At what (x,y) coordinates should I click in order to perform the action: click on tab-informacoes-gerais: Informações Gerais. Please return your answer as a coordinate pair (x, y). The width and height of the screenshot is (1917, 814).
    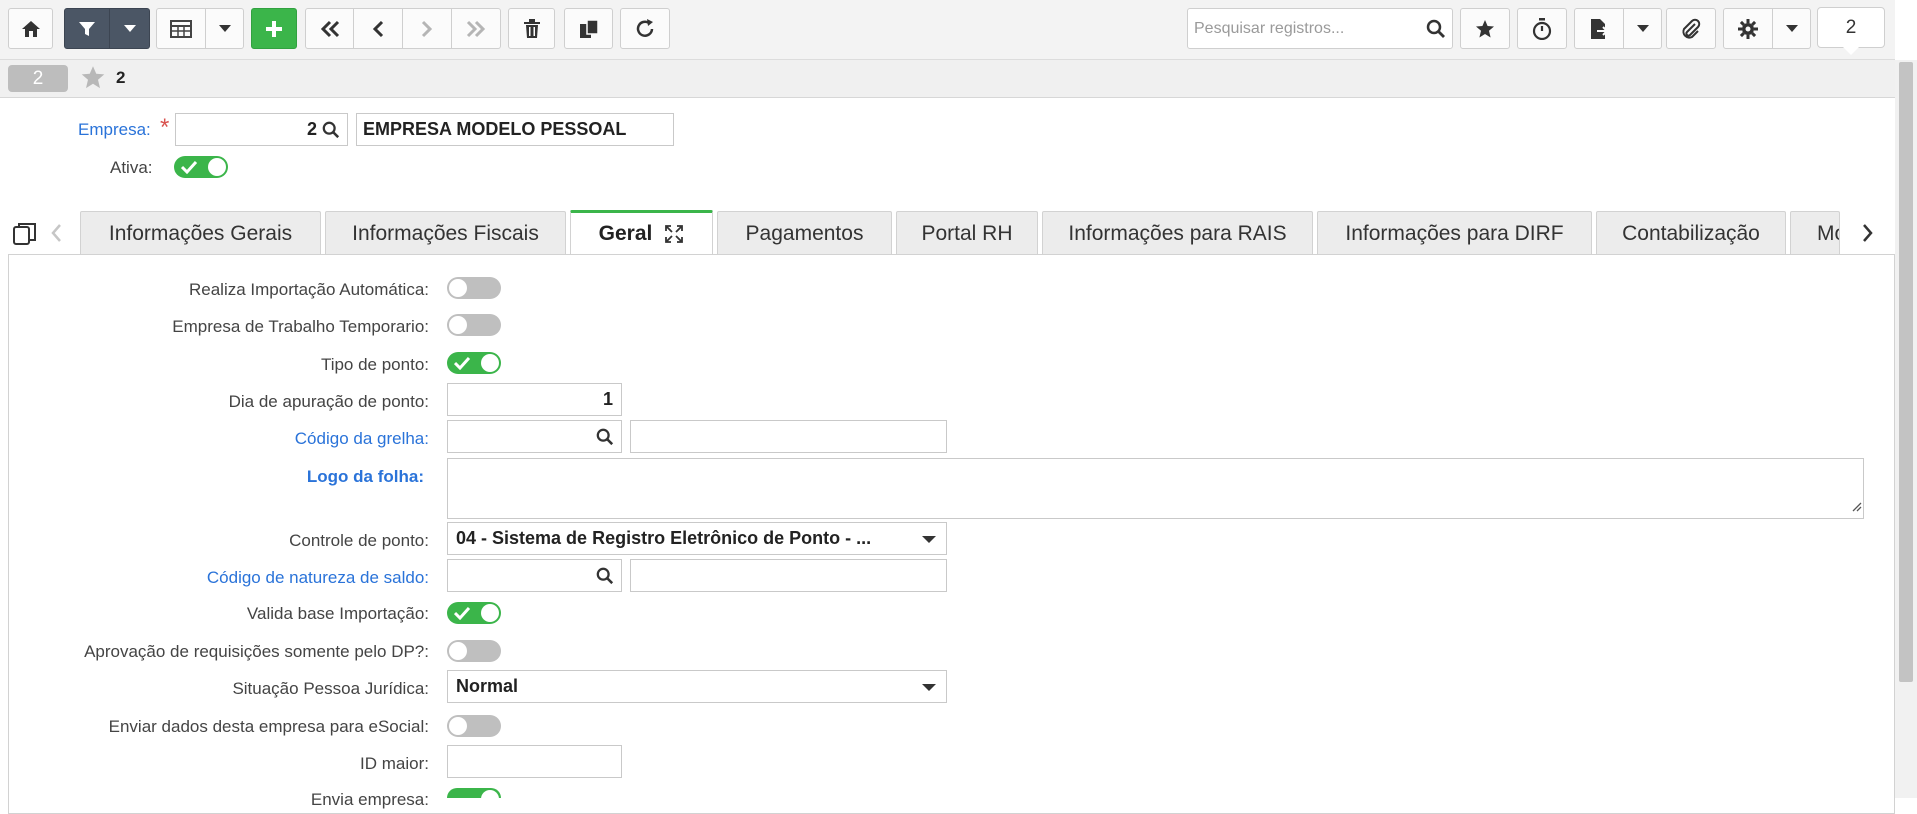
    Looking at the image, I should click on (200, 233).